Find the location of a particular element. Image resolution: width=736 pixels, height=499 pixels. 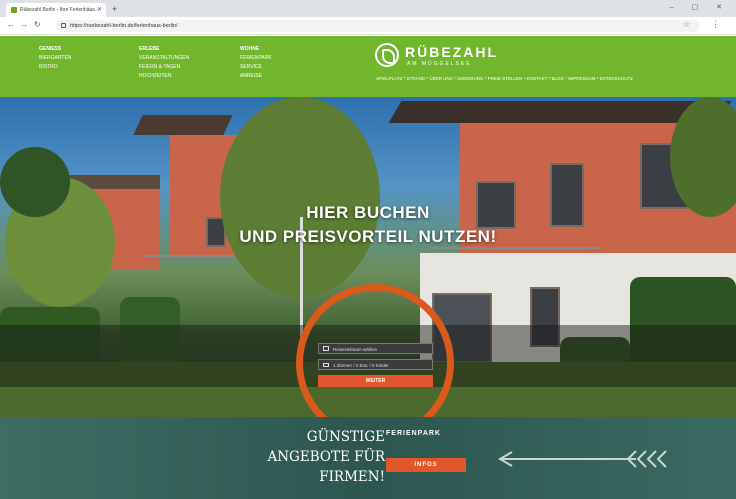

nav-link: FERIENPARK is located at coordinates (256, 58).